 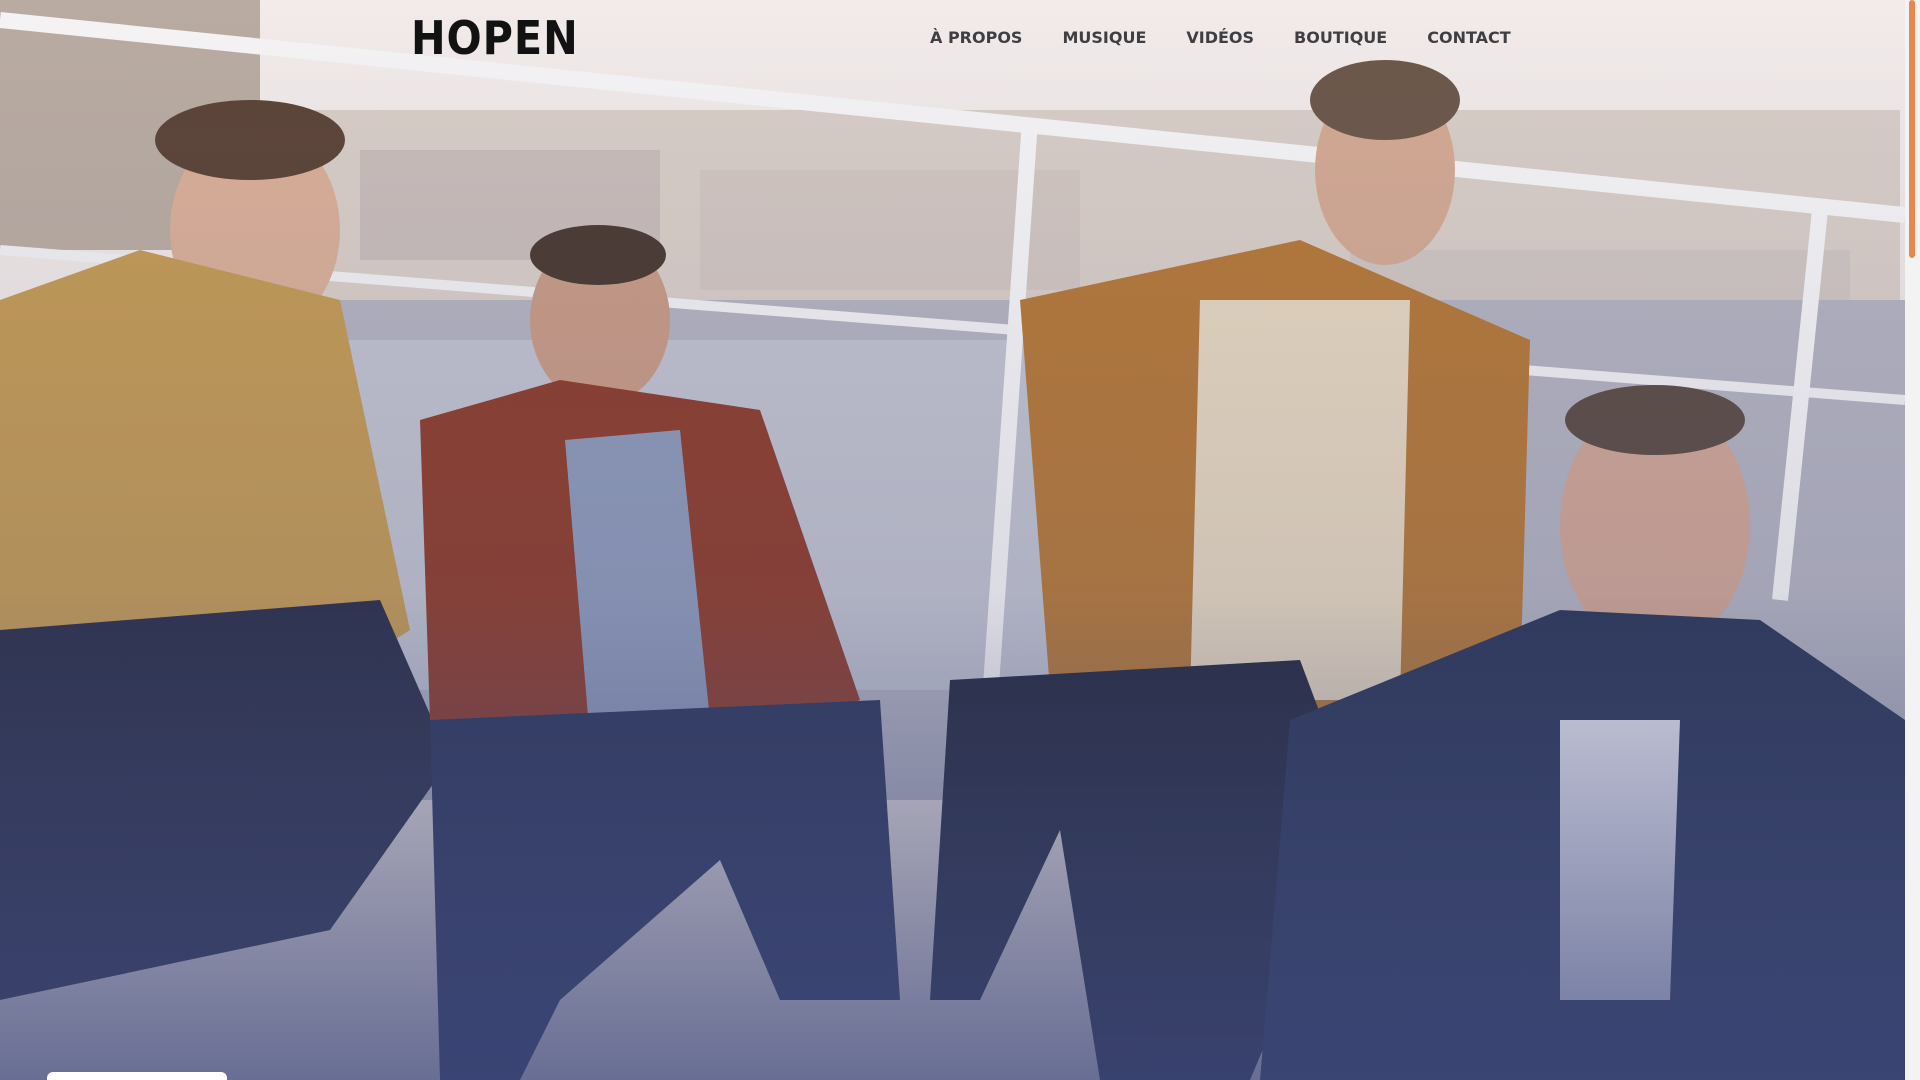 What do you see at coordinates (1104, 38) in the screenshot?
I see `nav-item-musique: MUSIQUE` at bounding box center [1104, 38].